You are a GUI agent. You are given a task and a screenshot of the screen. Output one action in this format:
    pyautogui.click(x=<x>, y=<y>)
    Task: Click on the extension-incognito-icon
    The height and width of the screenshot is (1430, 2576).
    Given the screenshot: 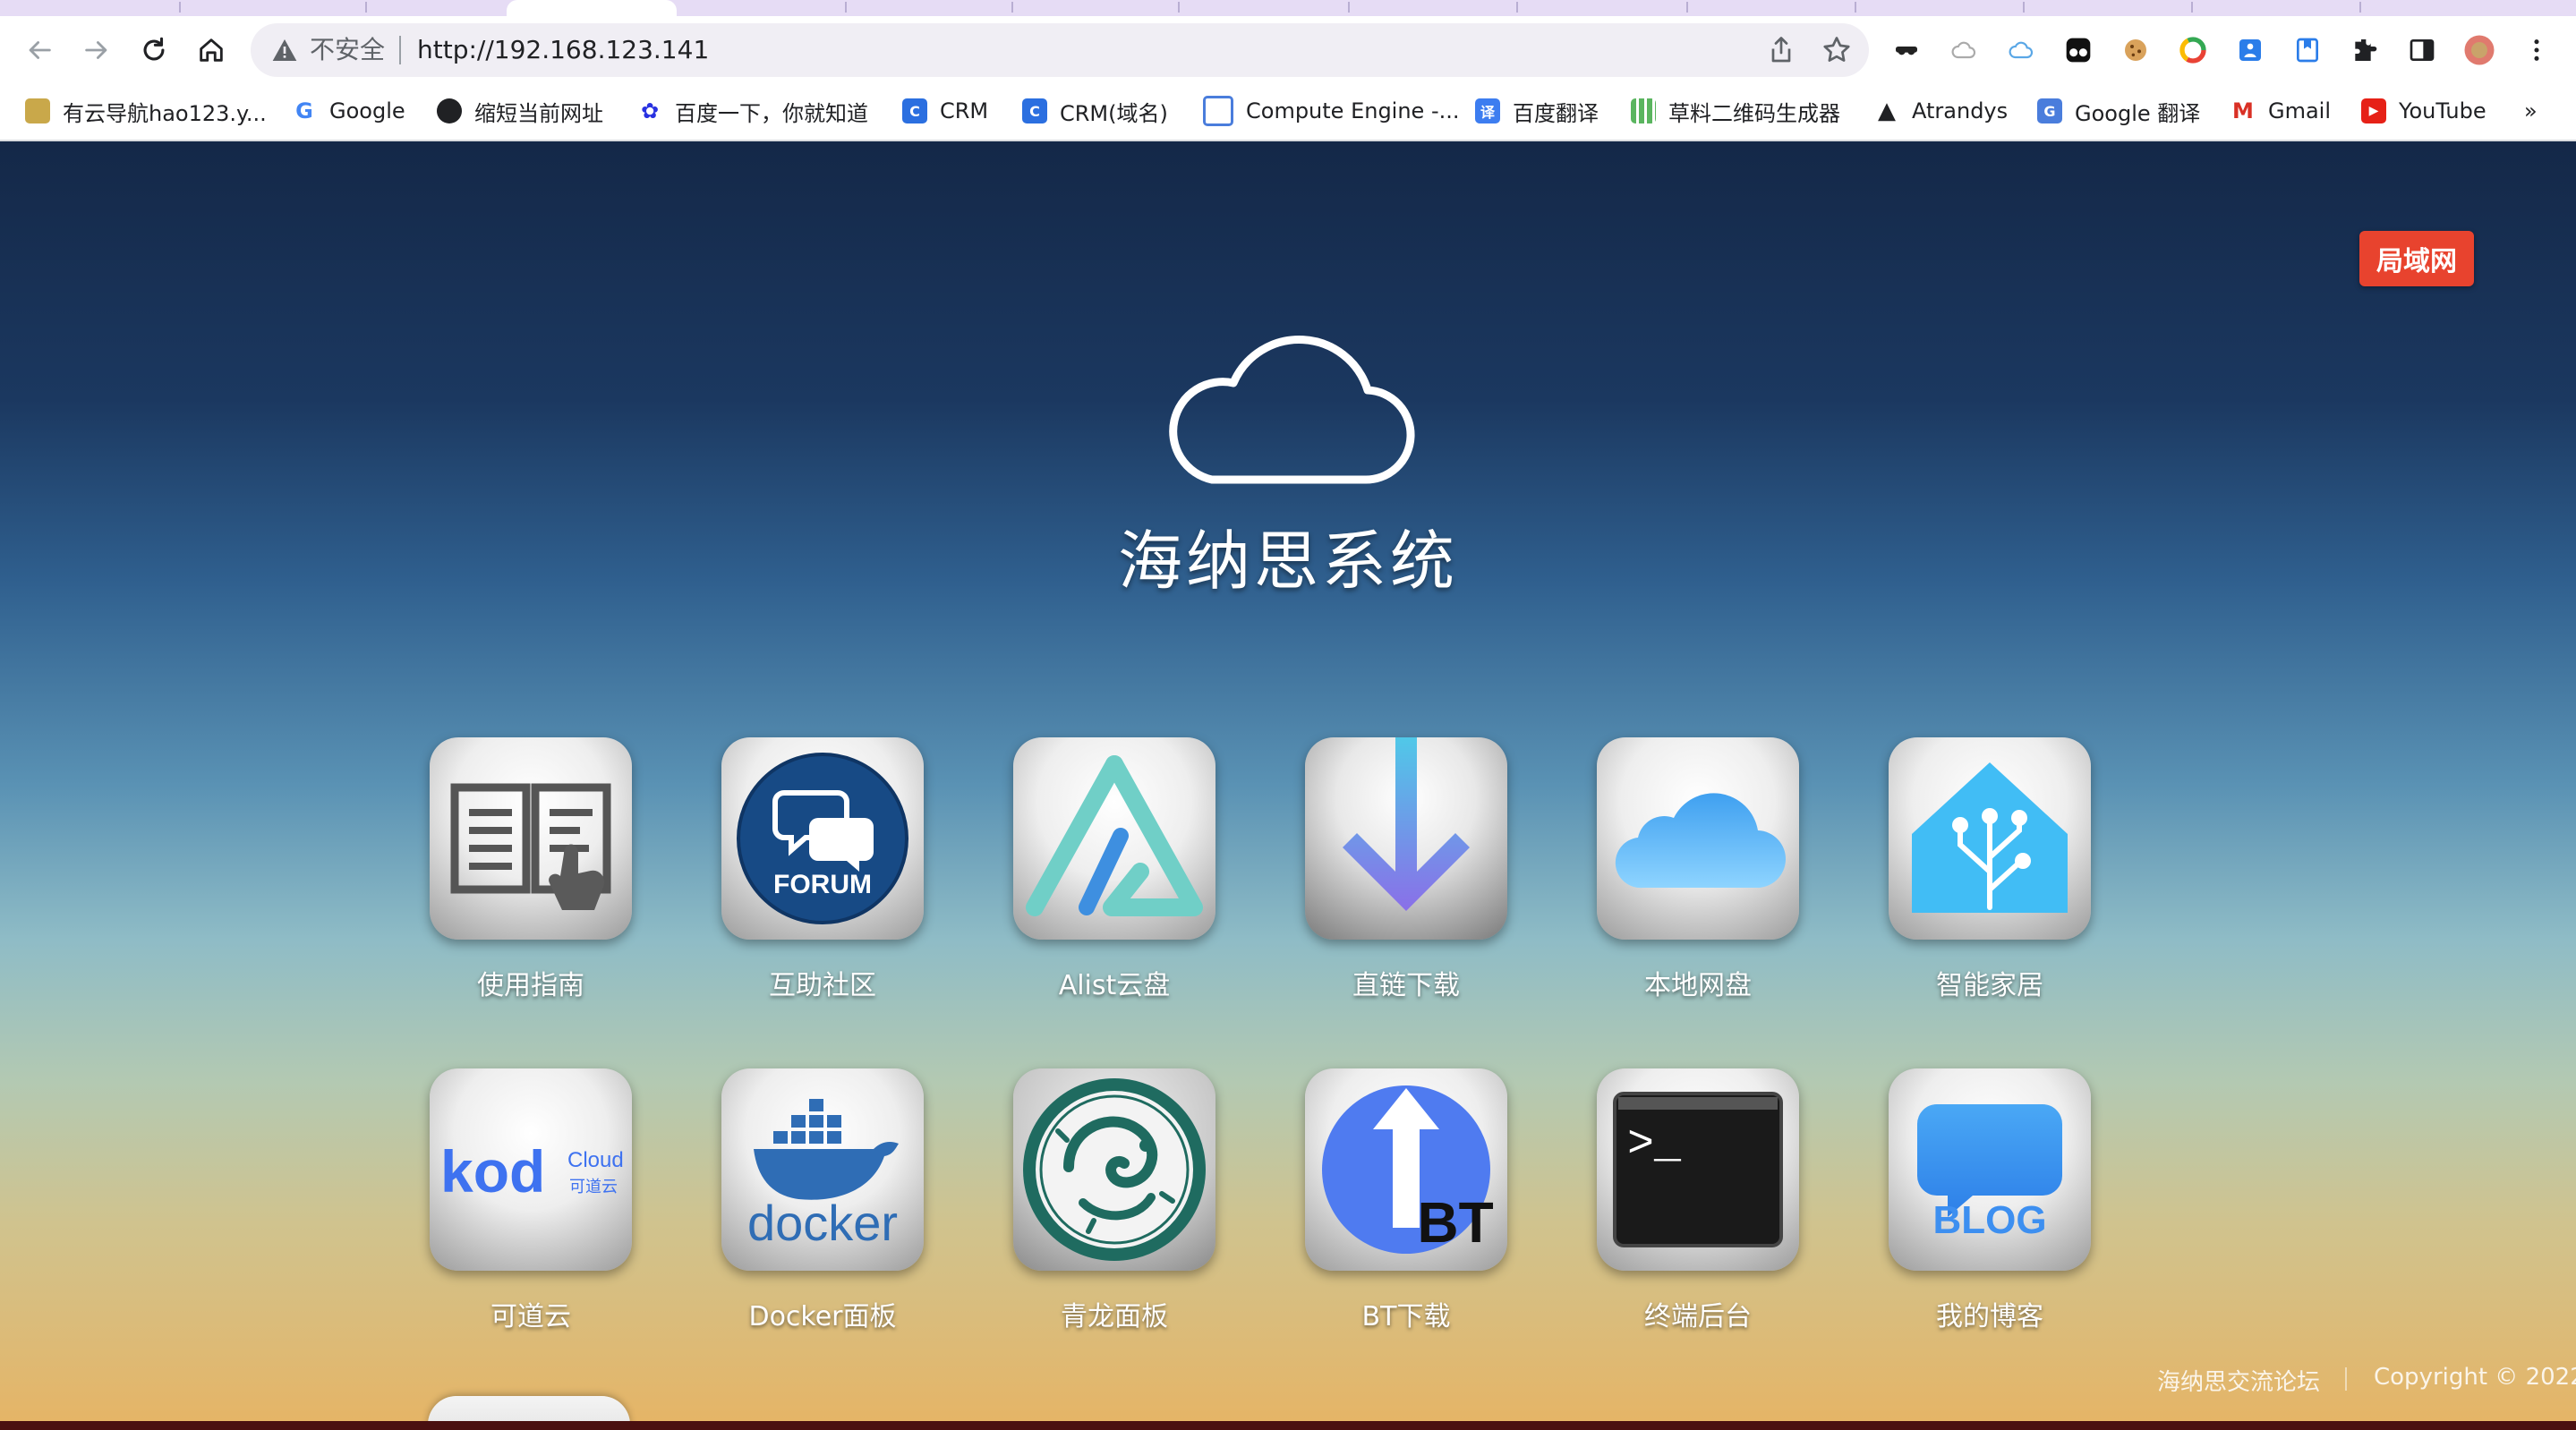 What is the action you would take?
    pyautogui.click(x=1906, y=50)
    